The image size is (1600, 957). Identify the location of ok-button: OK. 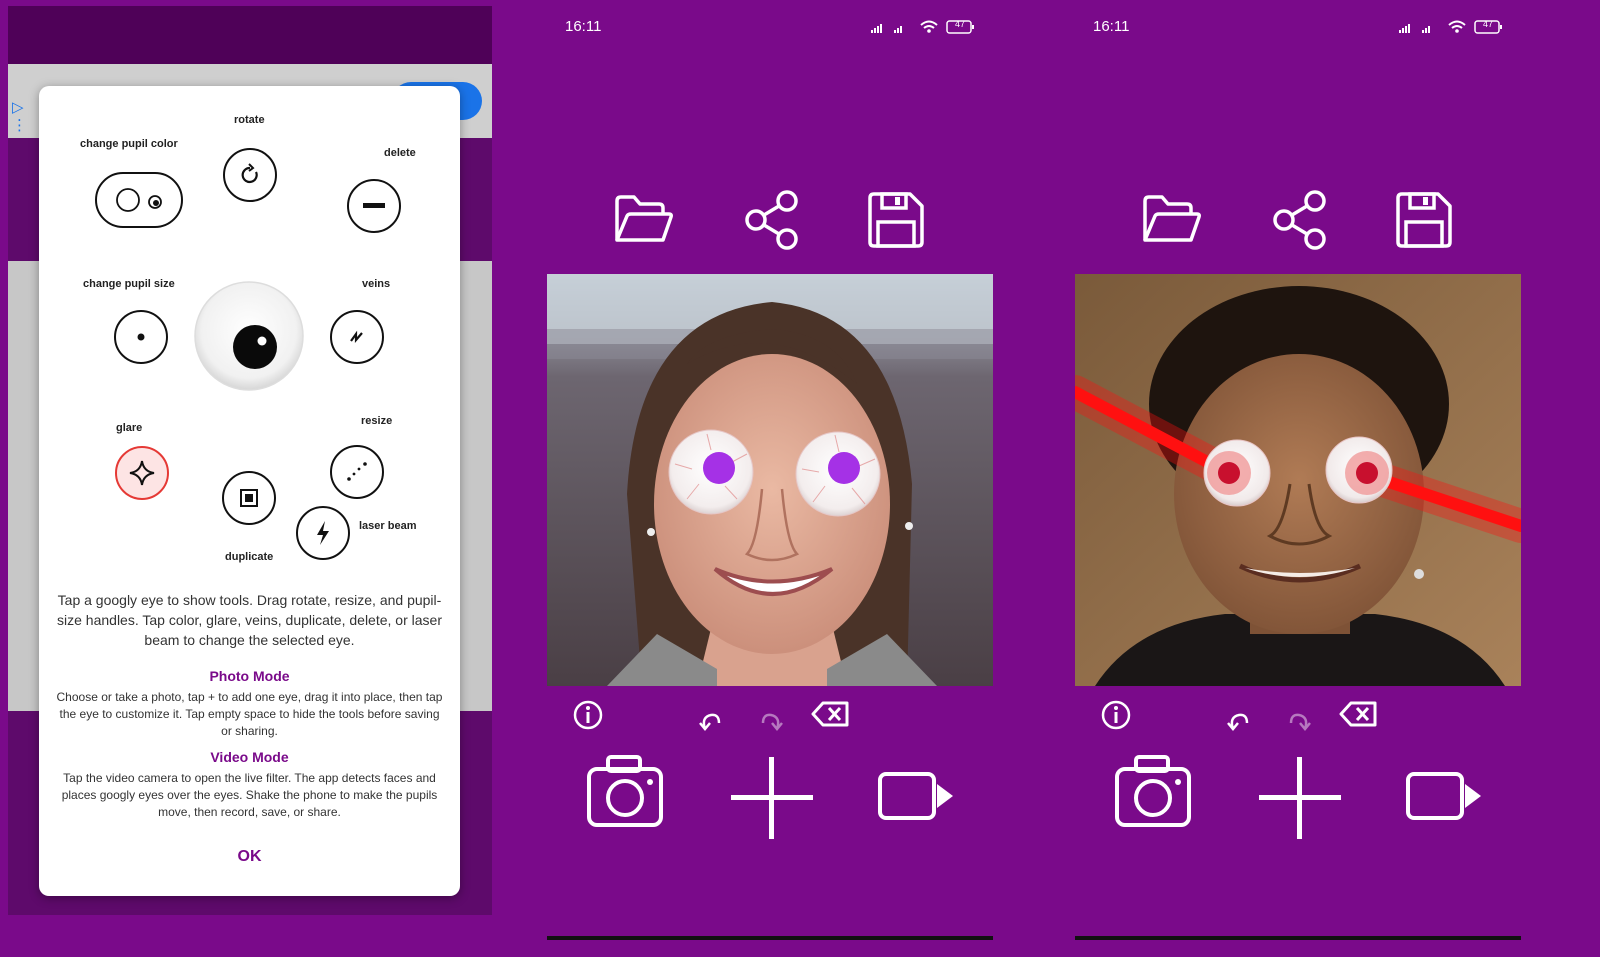
(249, 857).